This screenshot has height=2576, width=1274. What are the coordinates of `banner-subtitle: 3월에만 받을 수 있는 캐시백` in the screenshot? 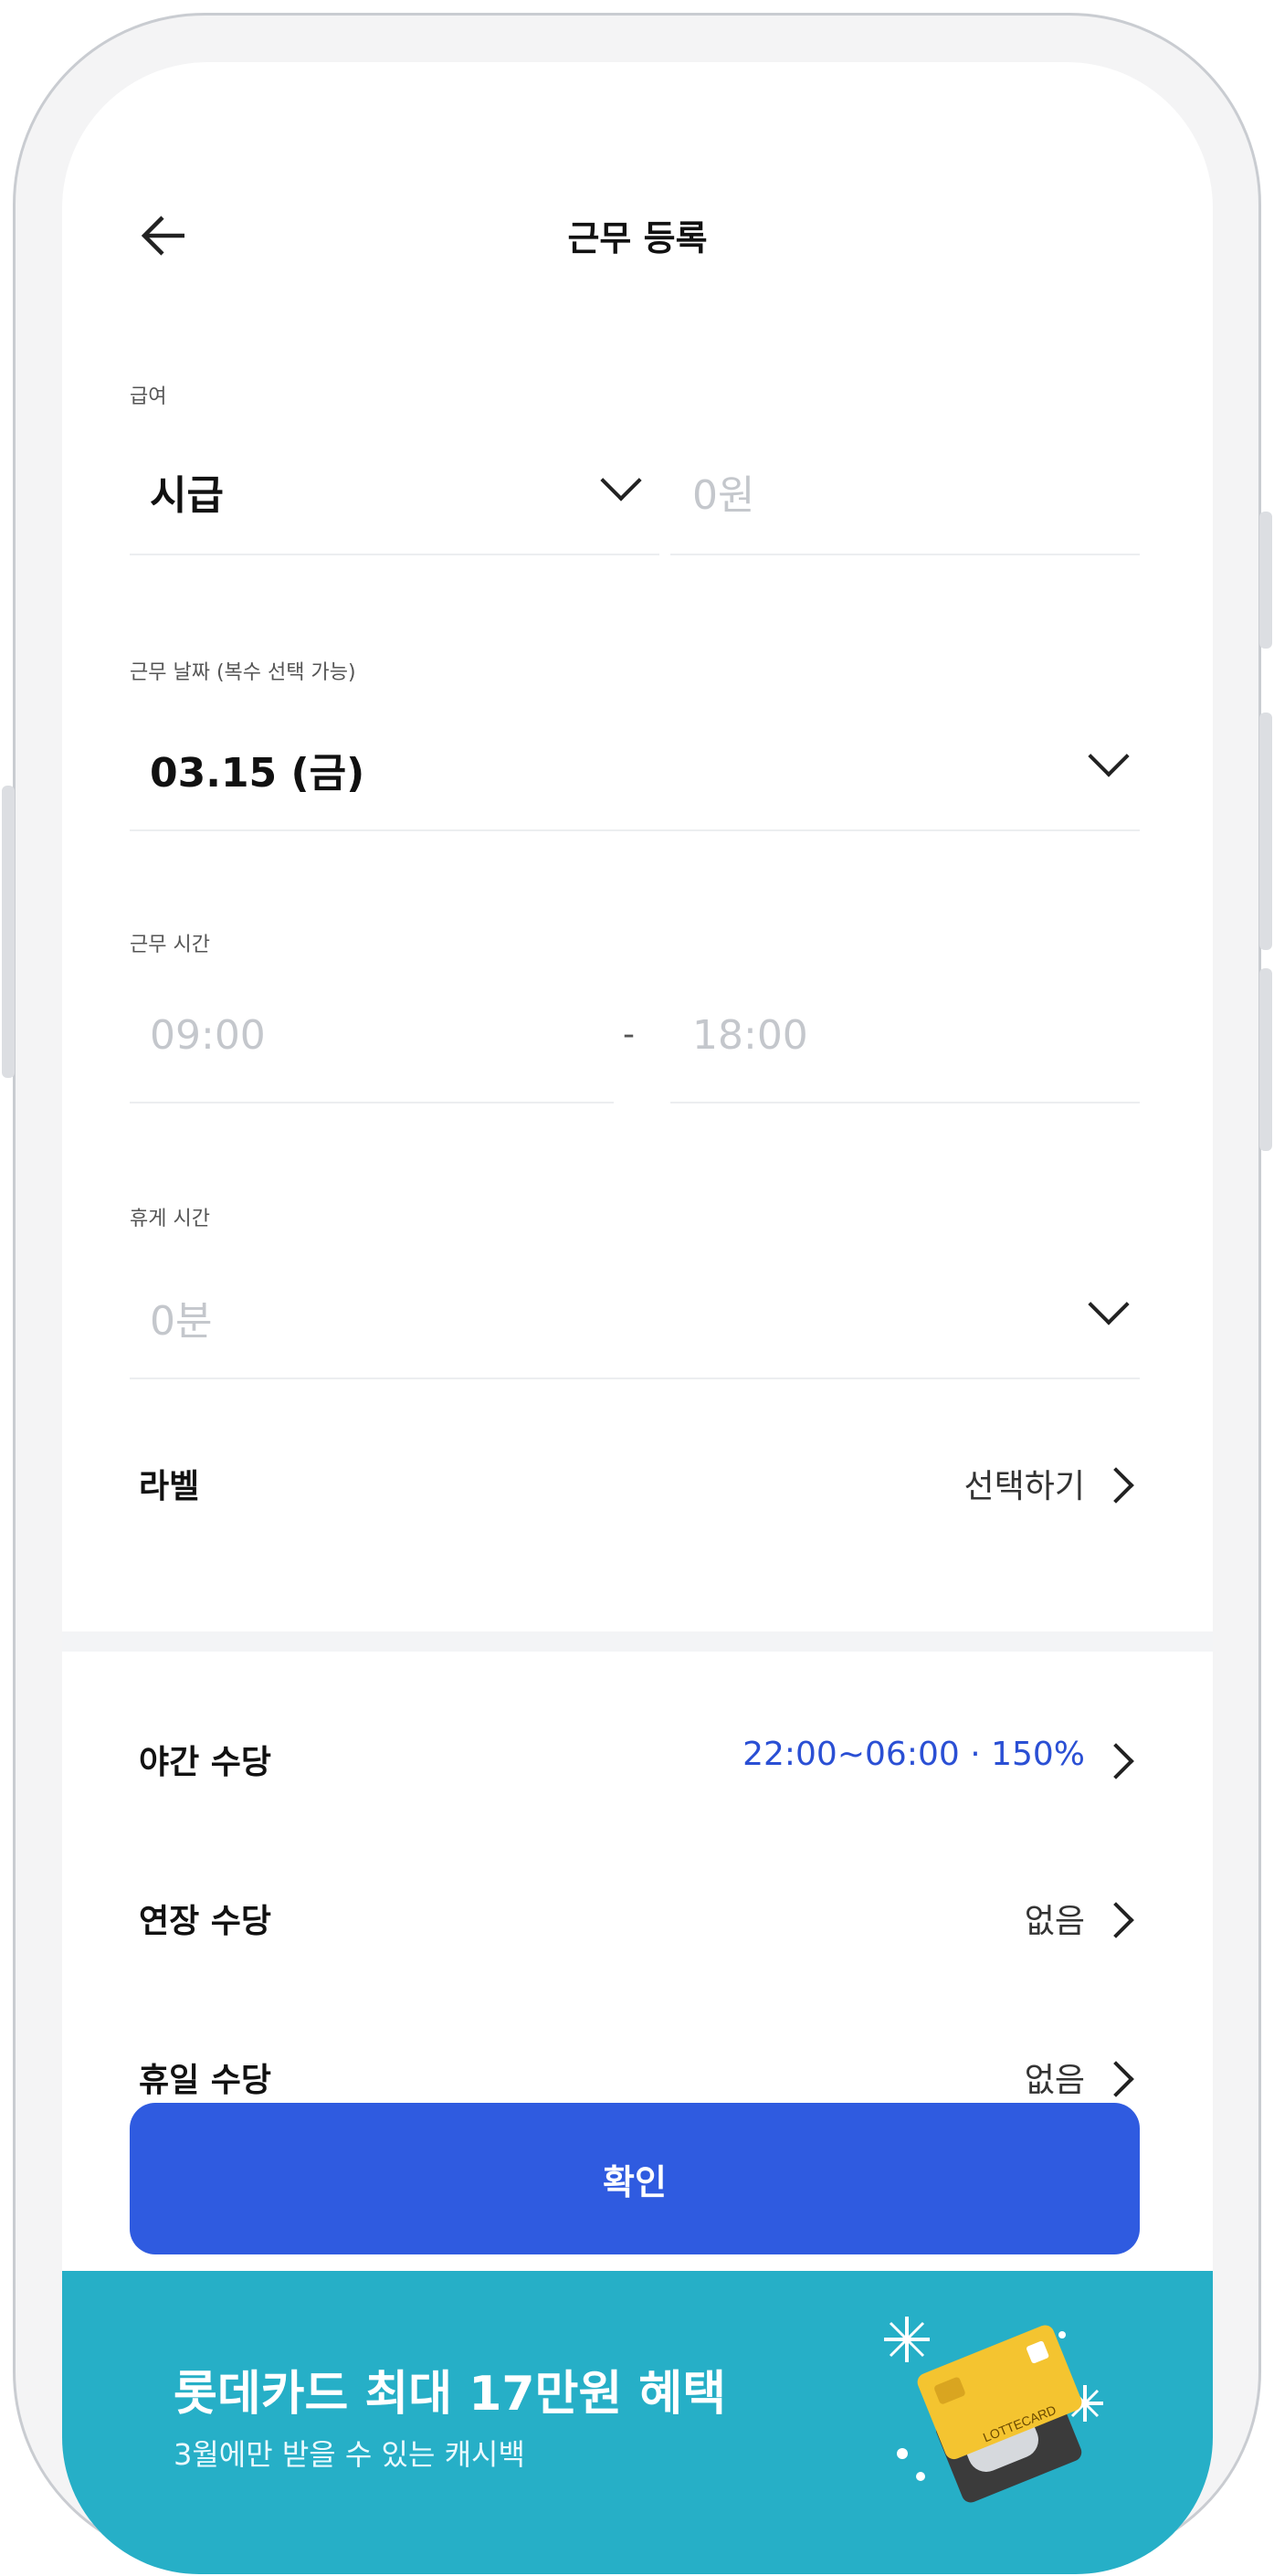 It's located at (349, 2454).